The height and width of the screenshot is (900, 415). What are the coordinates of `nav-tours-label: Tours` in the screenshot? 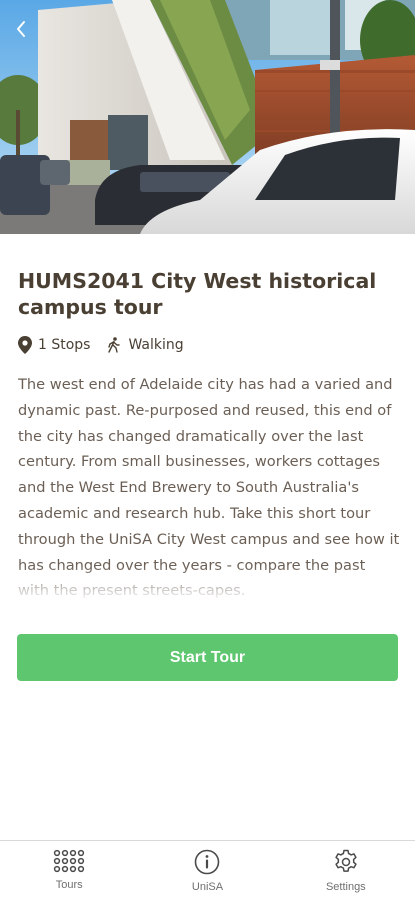 It's located at (69, 885).